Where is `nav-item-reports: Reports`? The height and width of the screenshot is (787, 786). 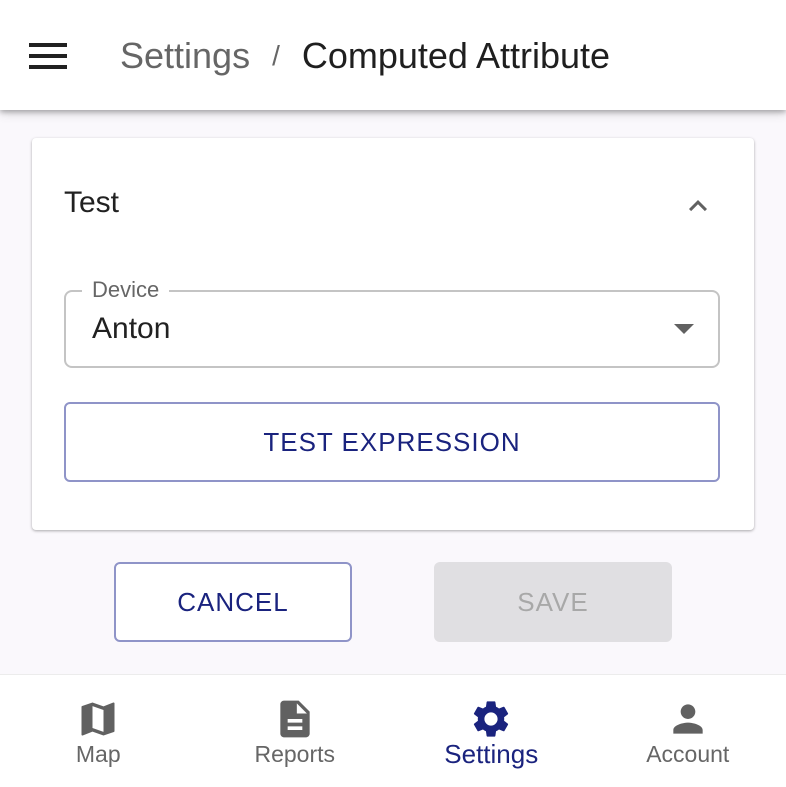
nav-item-reports: Reports is located at coordinates (295, 731).